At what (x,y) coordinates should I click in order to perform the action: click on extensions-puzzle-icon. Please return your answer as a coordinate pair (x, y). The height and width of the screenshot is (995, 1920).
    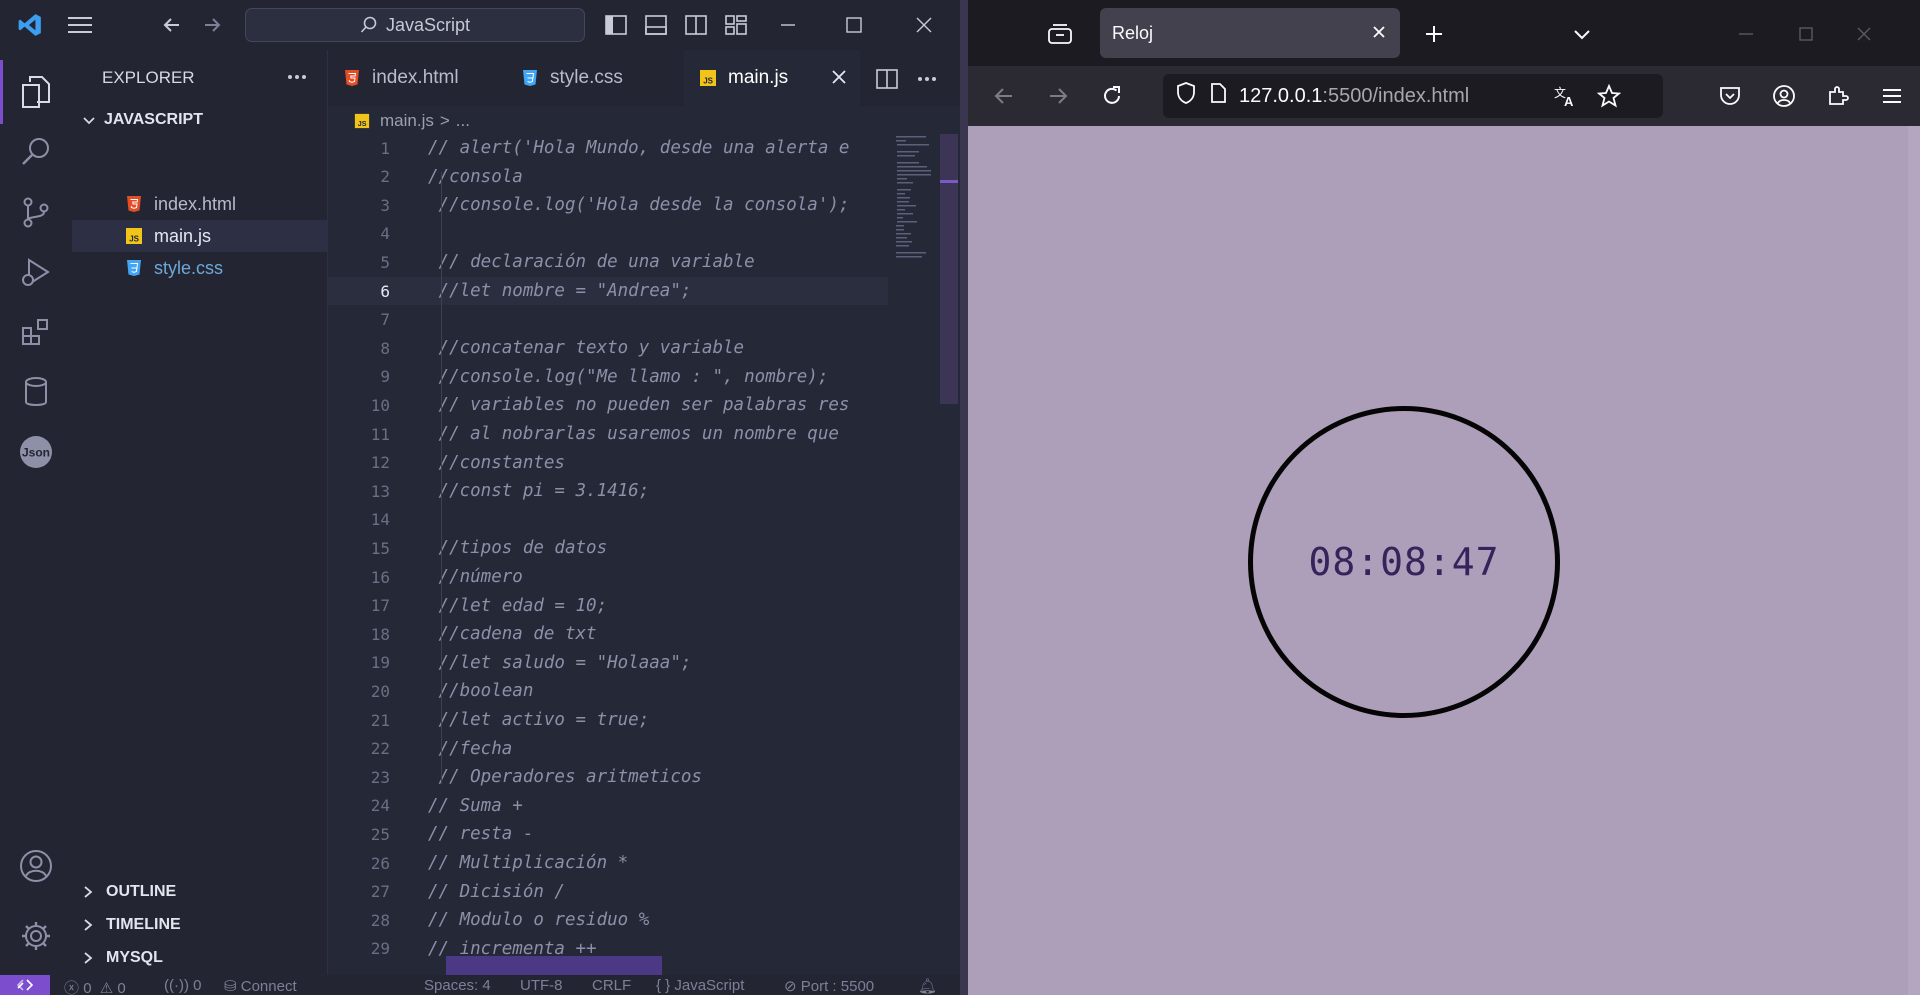
    Looking at the image, I should click on (1838, 96).